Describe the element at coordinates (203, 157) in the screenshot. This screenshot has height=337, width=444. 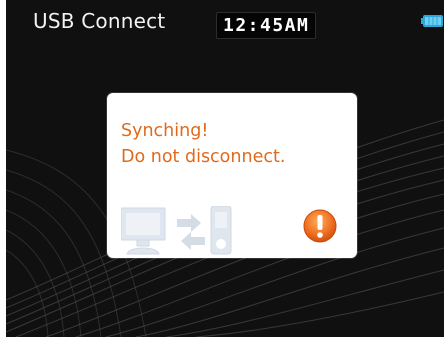
I see `disconnect-warning-text: Do not disconnect.` at that location.